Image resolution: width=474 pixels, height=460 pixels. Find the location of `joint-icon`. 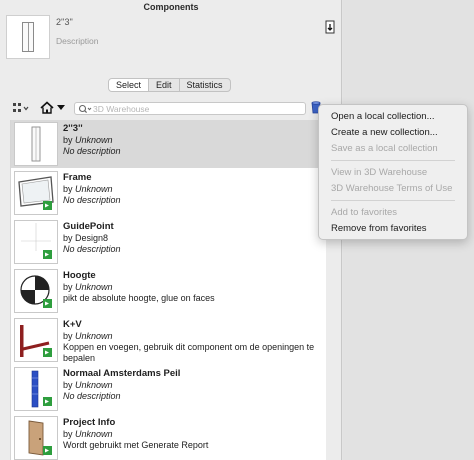

joint-icon is located at coordinates (36, 341).